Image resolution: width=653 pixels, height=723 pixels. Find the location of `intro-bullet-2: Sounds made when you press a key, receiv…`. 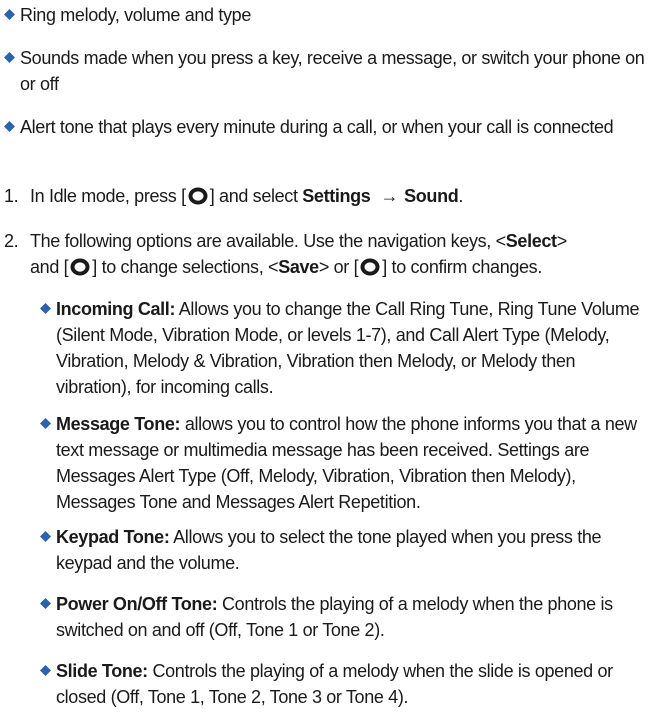

intro-bullet-2: Sounds made when you press a key, receiv… is located at coordinates (328, 71).